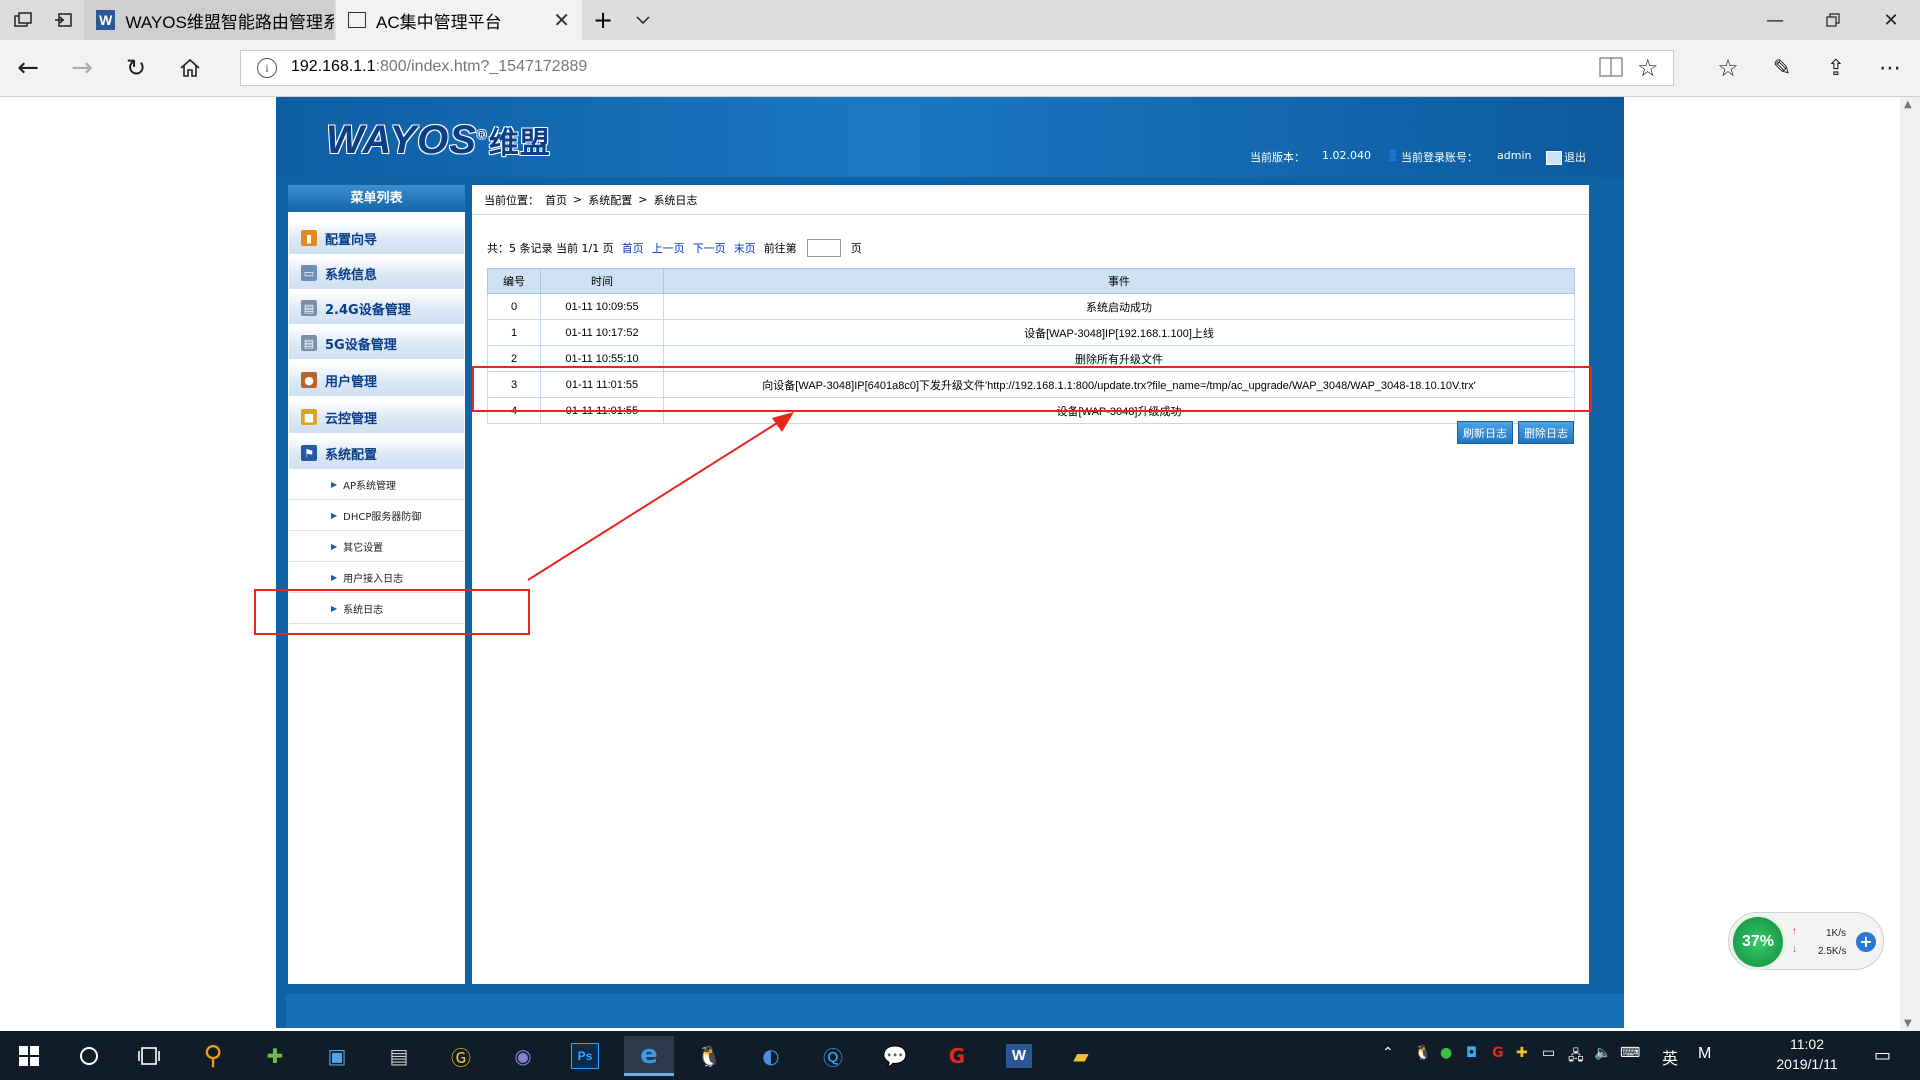  What do you see at coordinates (1522, 1053) in the screenshot?
I see `tray-plus-icon: ✚` at bounding box center [1522, 1053].